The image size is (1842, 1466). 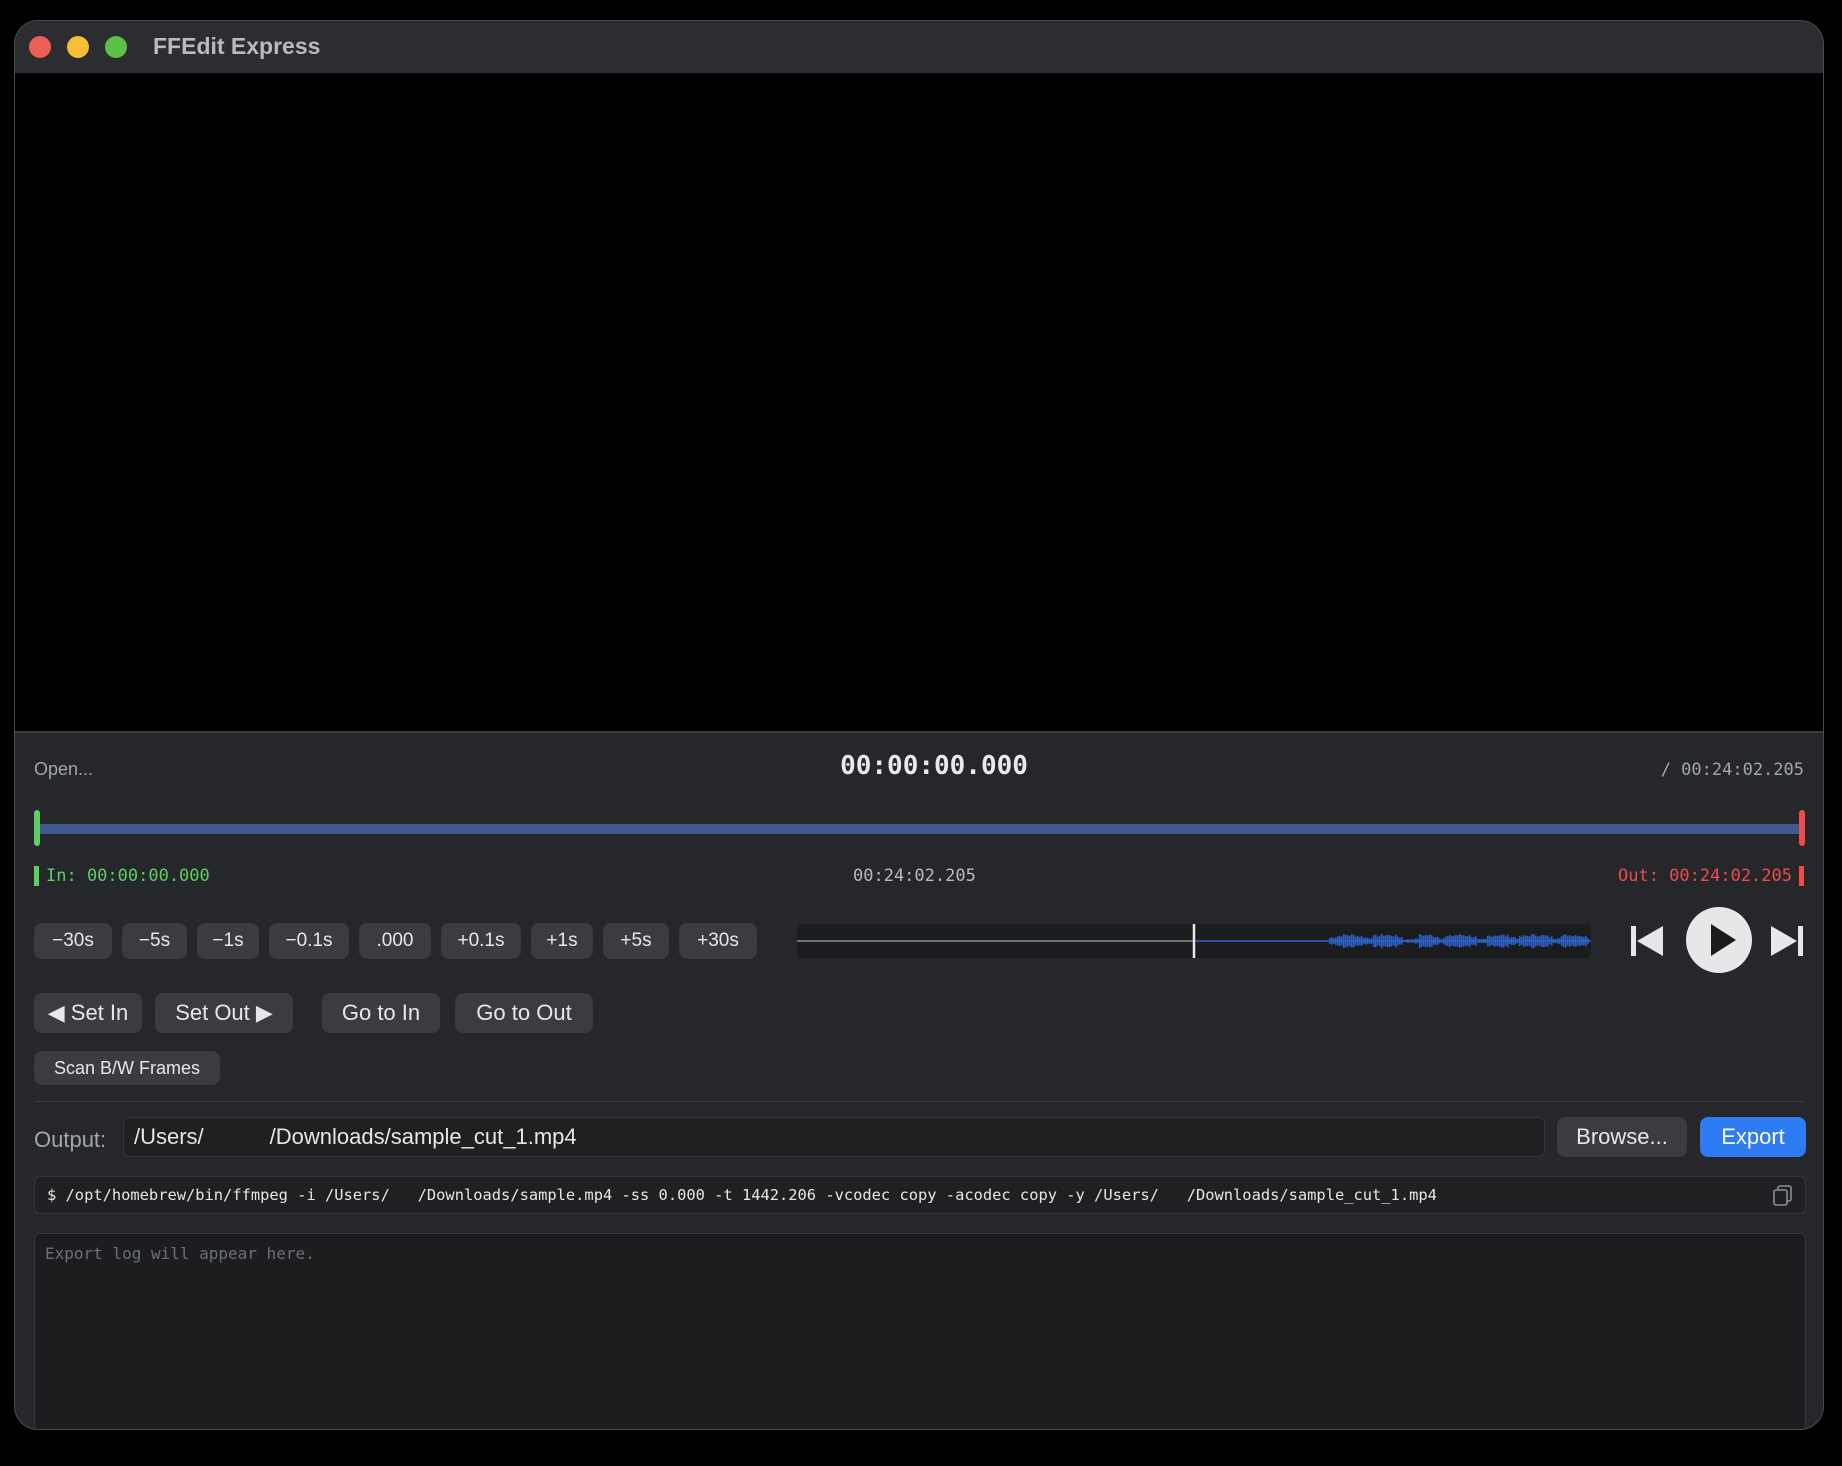 I want to click on out-point-handle, so click(x=1802, y=828).